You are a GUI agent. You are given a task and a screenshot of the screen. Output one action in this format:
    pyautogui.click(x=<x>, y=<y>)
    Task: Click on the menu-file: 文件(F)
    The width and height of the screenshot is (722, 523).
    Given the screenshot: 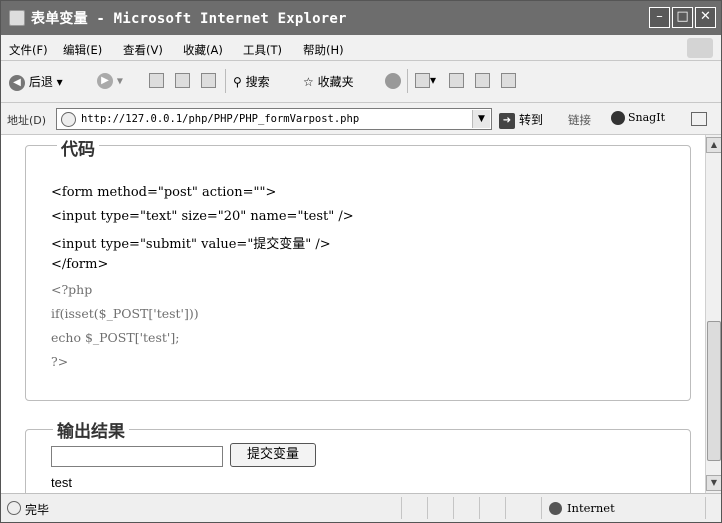 What is the action you would take?
    pyautogui.click(x=28, y=50)
    